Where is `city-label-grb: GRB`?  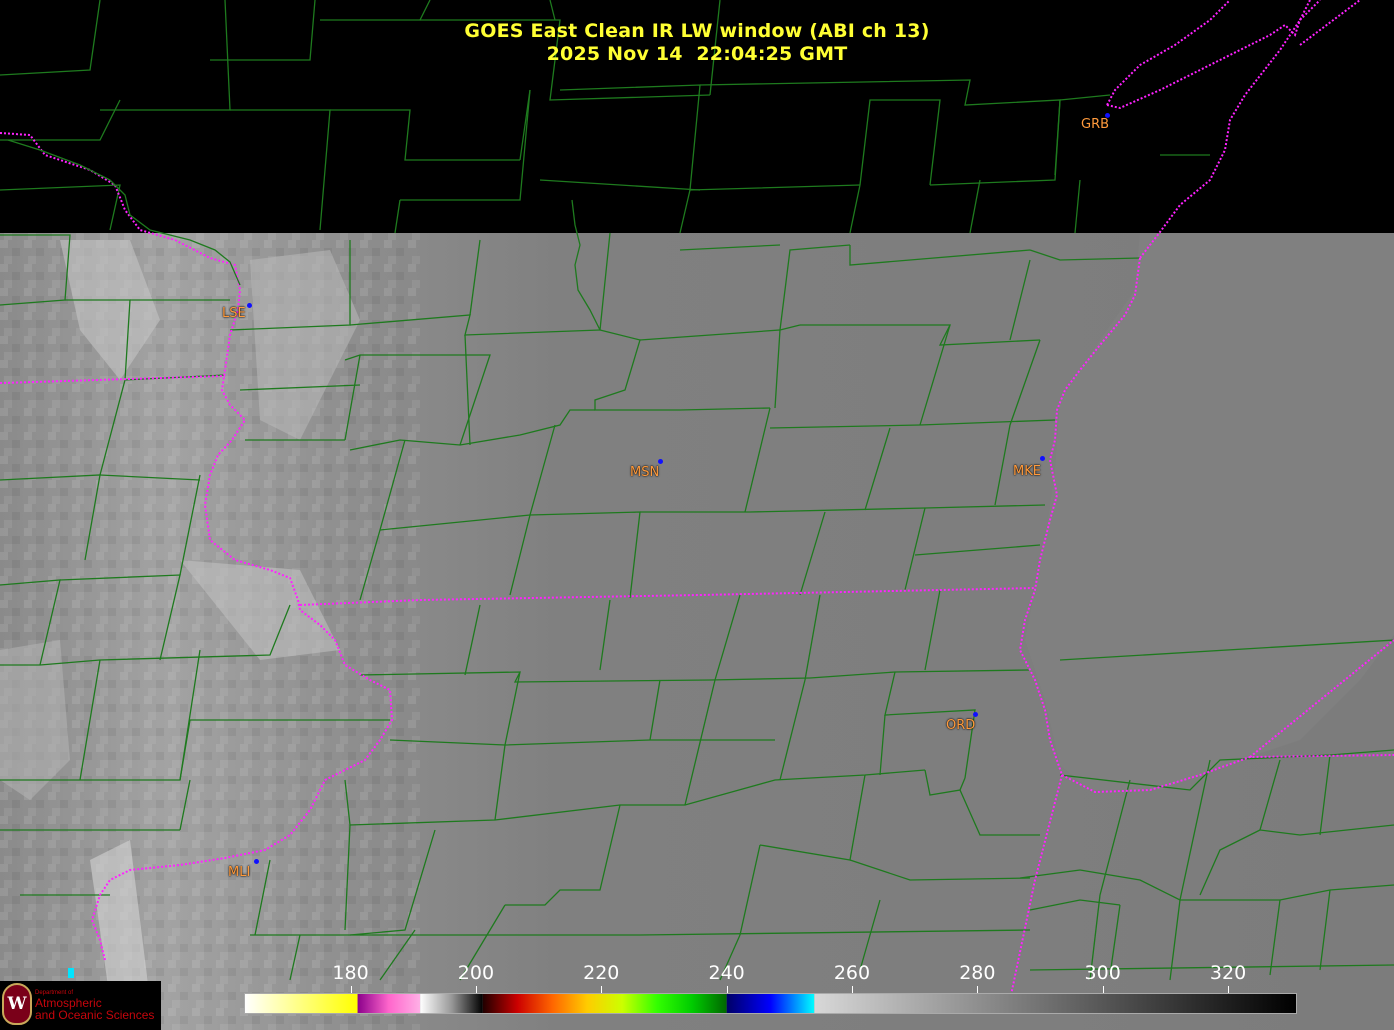 city-label-grb: GRB is located at coordinates (1095, 124).